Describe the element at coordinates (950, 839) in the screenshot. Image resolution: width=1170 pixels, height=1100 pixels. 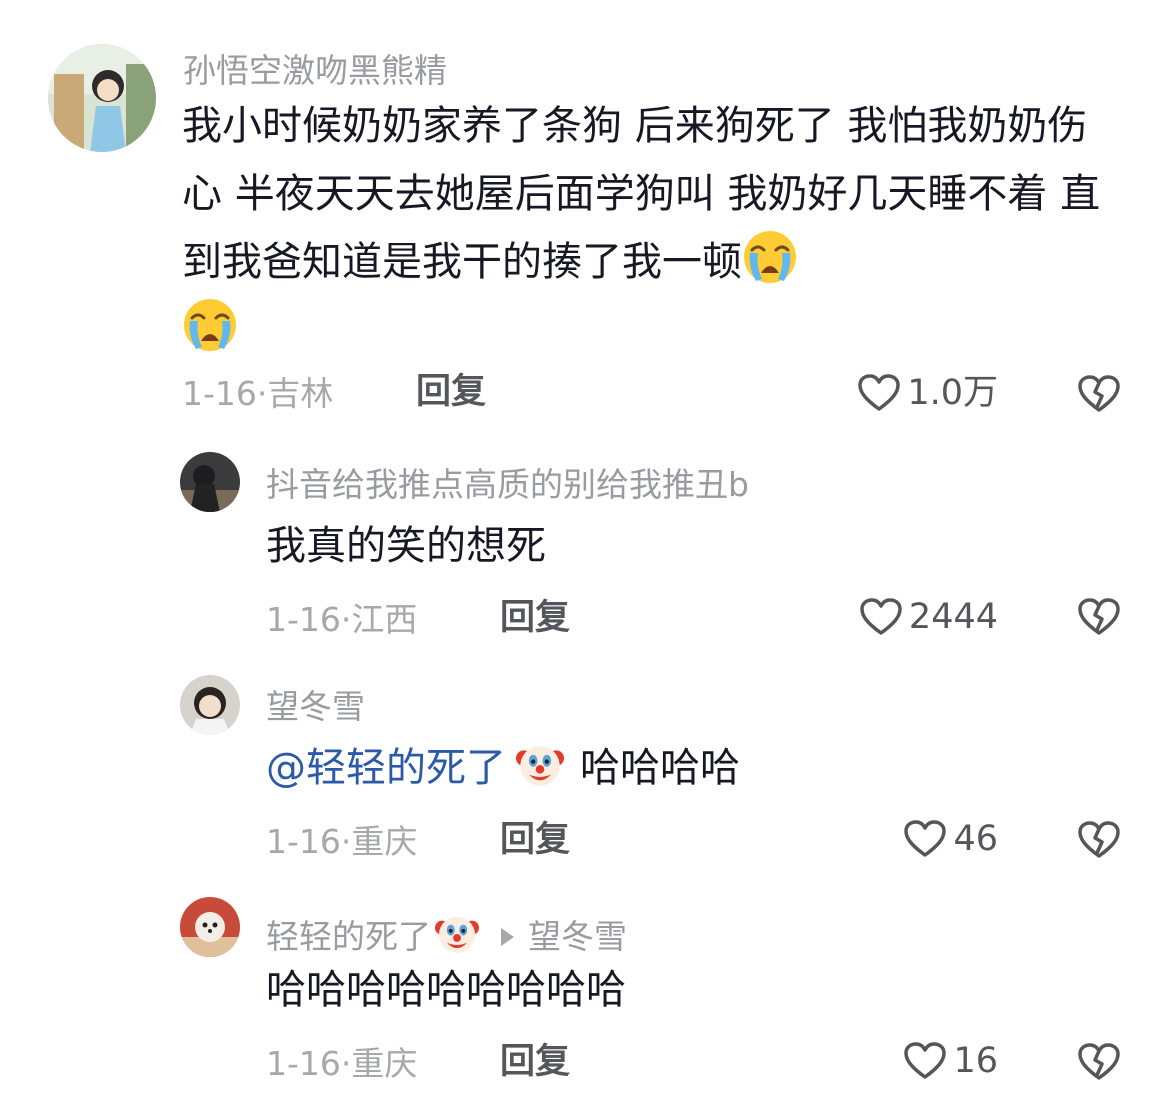
I see `like-button: 46` at that location.